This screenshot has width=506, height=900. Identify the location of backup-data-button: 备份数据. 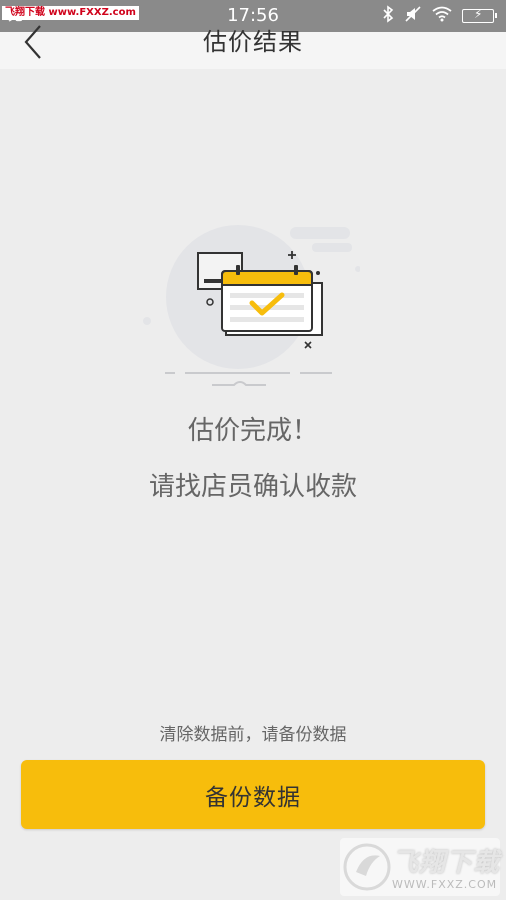
(253, 794).